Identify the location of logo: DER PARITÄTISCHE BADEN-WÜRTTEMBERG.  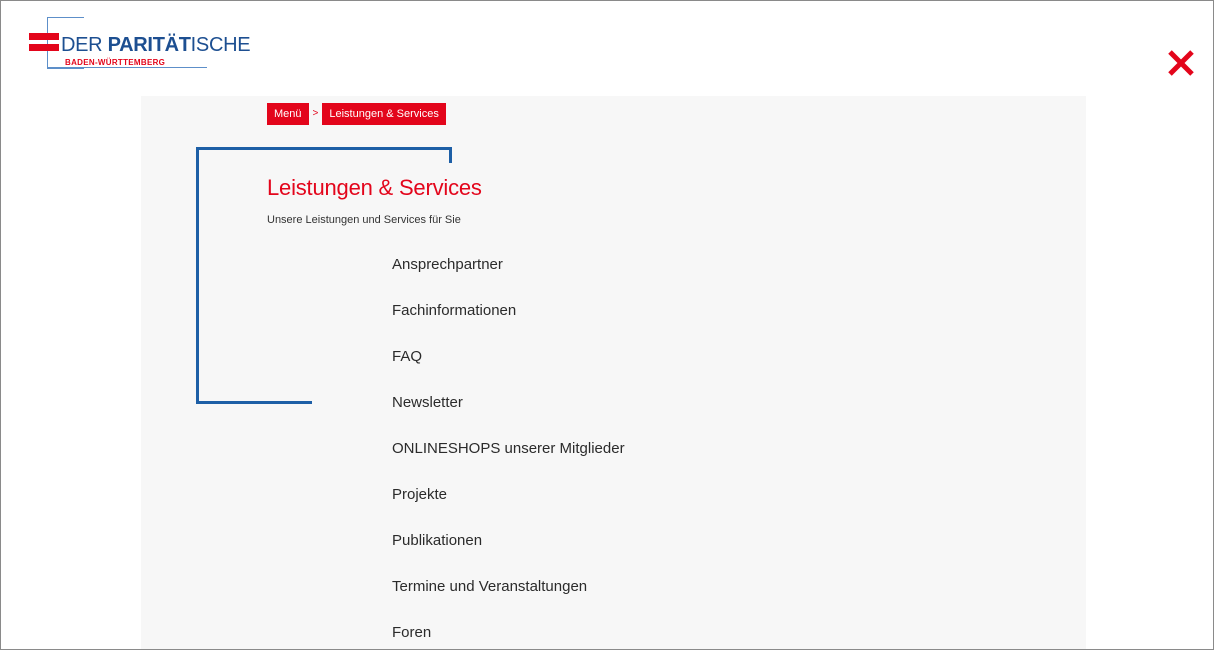
(157, 47).